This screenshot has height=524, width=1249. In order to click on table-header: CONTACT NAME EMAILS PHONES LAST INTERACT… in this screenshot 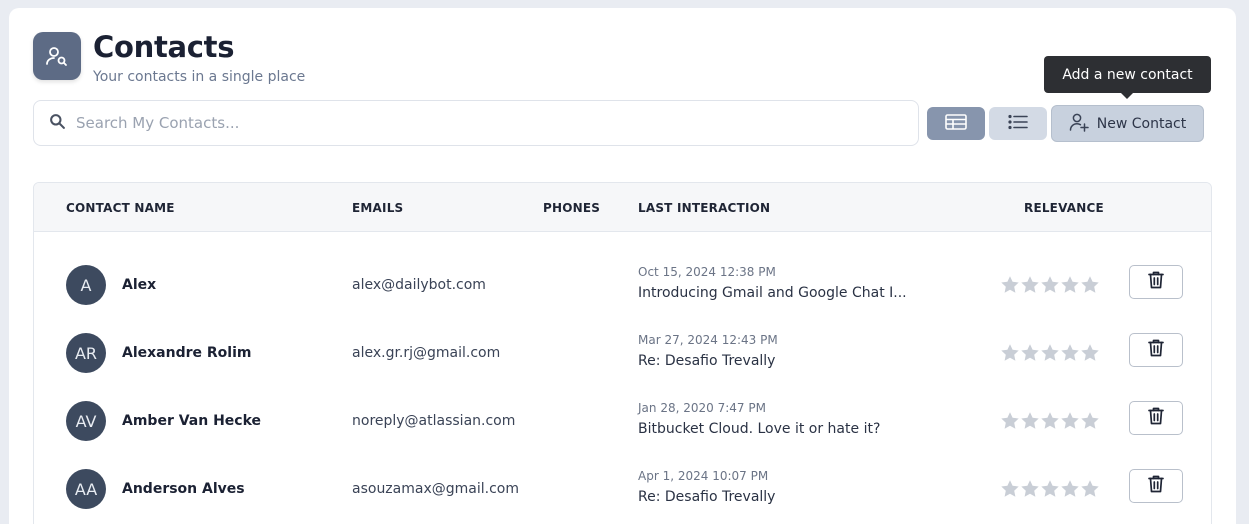, I will do `click(622, 207)`.